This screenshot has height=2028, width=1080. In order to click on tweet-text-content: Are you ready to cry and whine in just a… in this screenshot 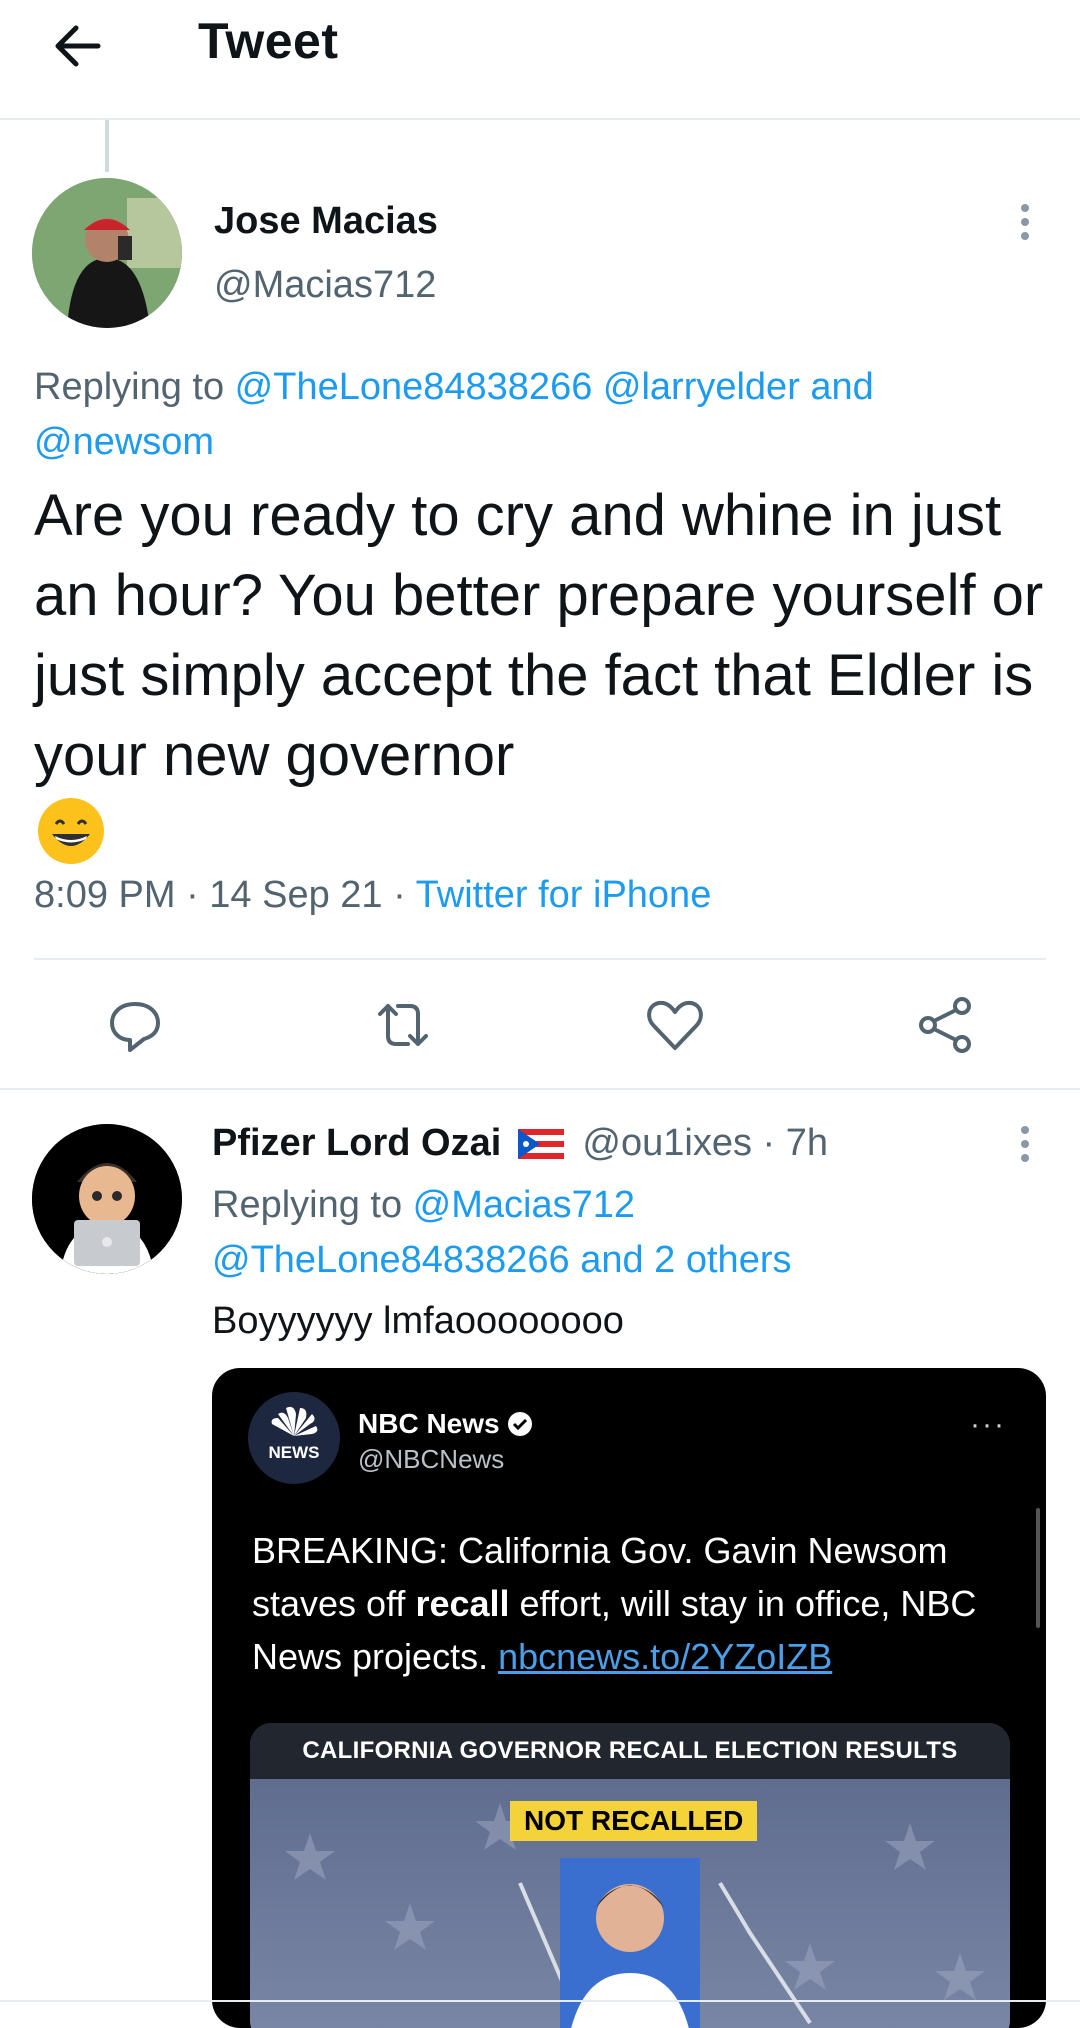, I will do `click(539, 635)`.